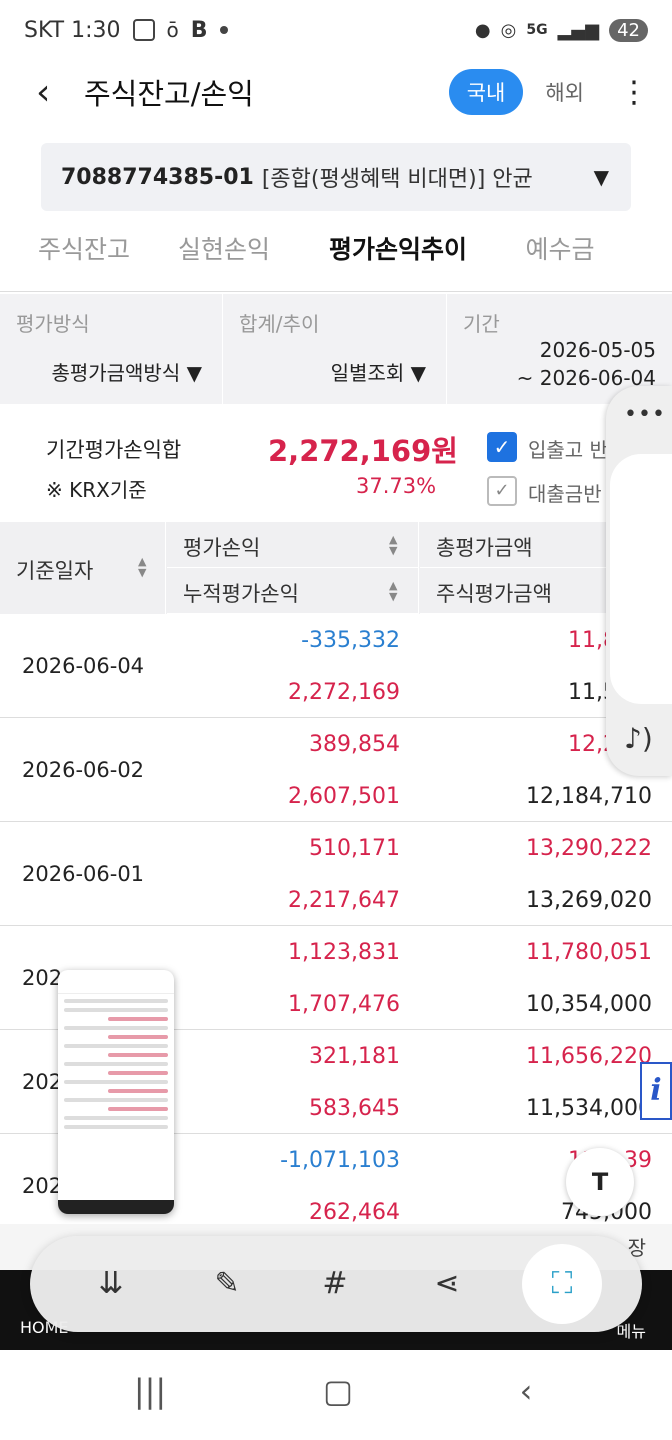  What do you see at coordinates (344, 1004) in the screenshot?
I see `row-cum-pl: 1,707,476` at bounding box center [344, 1004].